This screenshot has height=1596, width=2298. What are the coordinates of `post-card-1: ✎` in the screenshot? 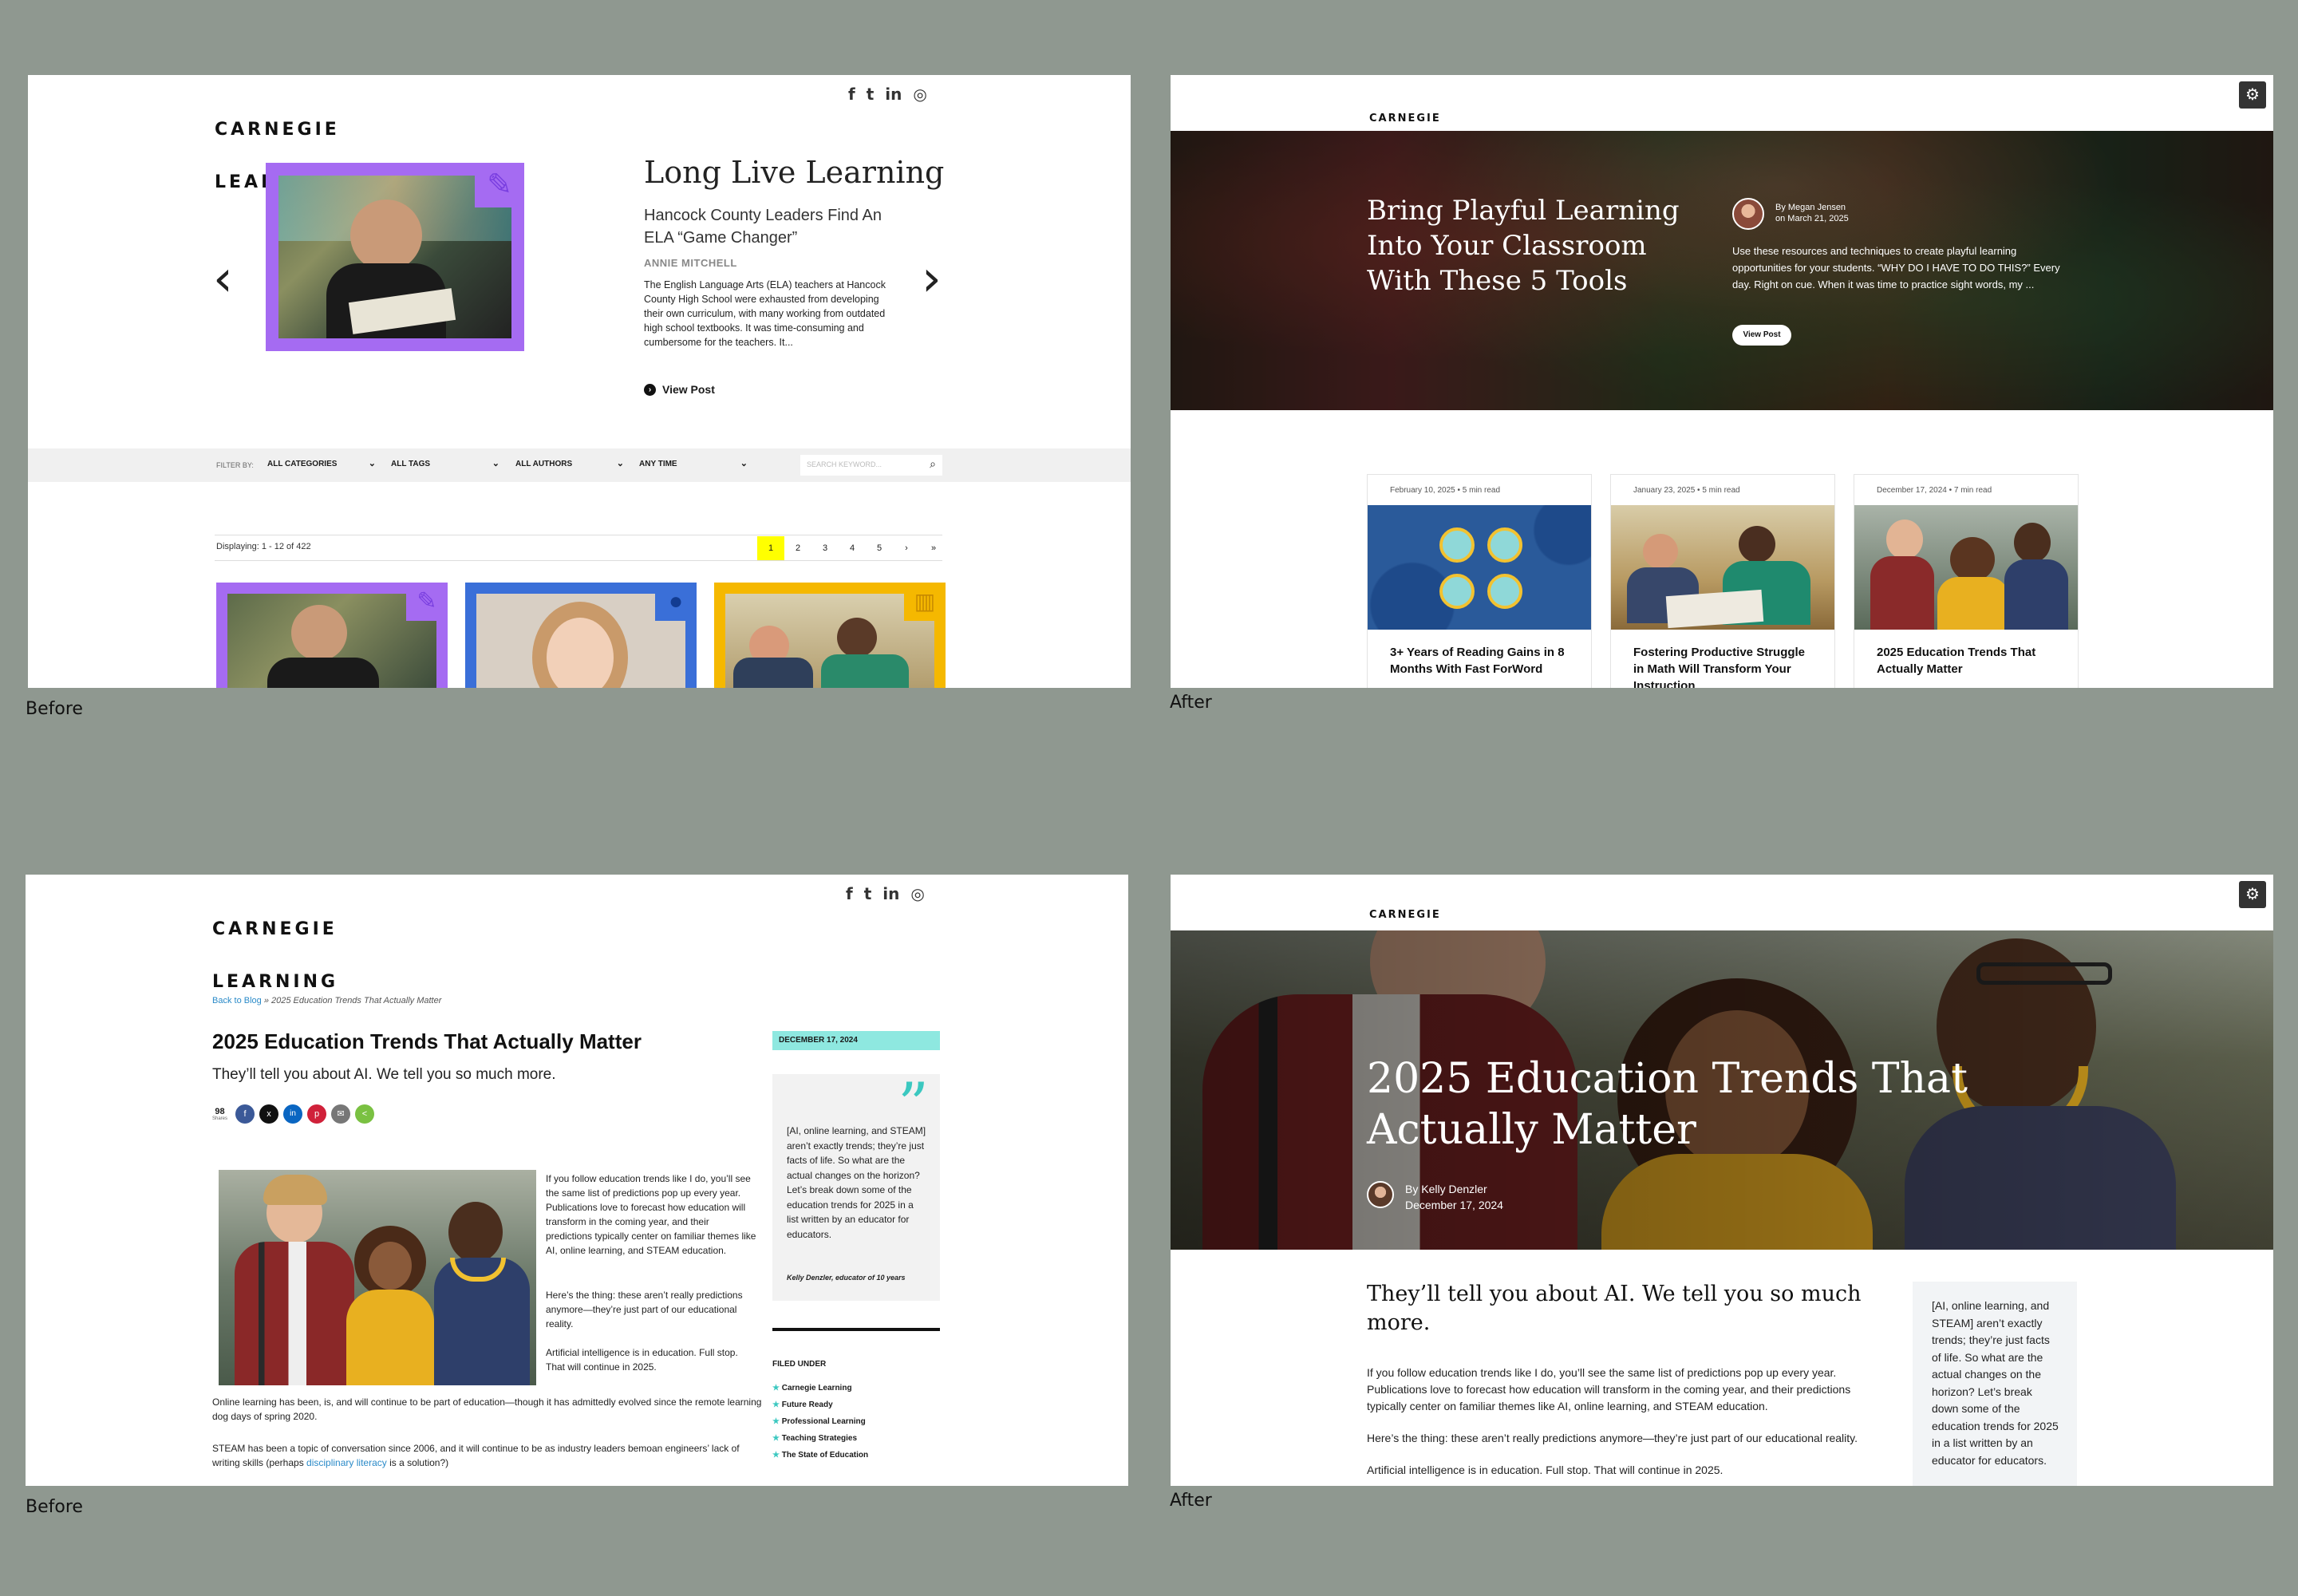 It's located at (332, 635).